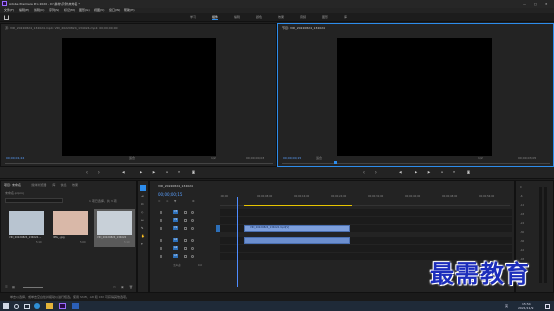 Image resolution: width=554 pixels, height=311 pixels. I want to click on project-tab-0: 项目: 未命名, so click(12, 185).